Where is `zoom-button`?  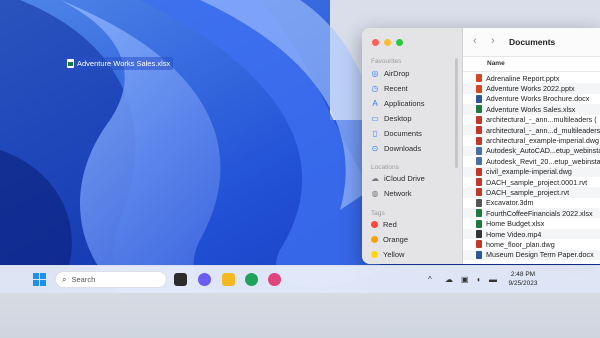 zoom-button is located at coordinates (399, 42).